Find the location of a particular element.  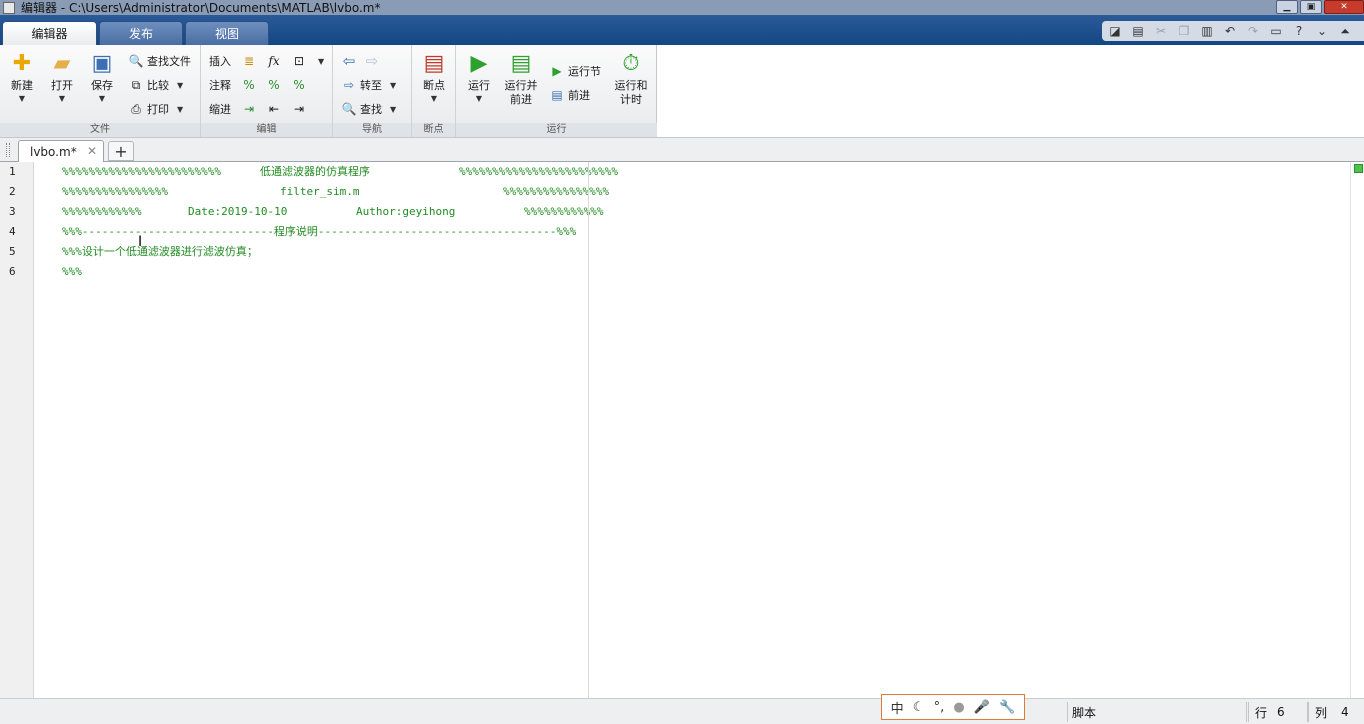

group-navigate: ⇦ ⇨ ⇨ 转至 ▼ 🔍 查找 ▼ 导航 is located at coordinates (372, 91).